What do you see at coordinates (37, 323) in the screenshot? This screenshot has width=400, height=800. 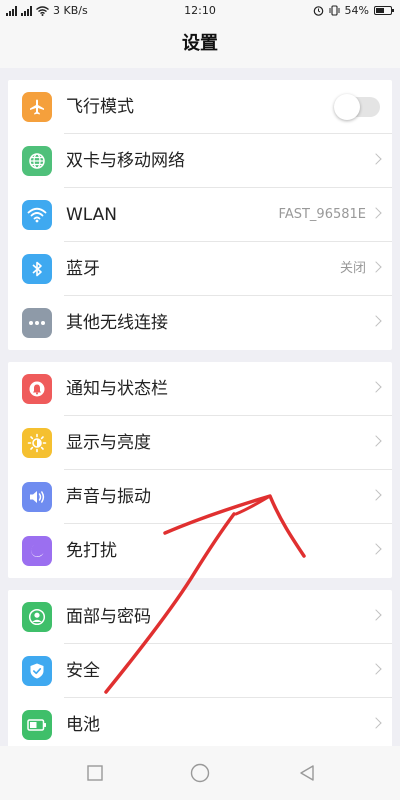 I see `more-dots-icon` at bounding box center [37, 323].